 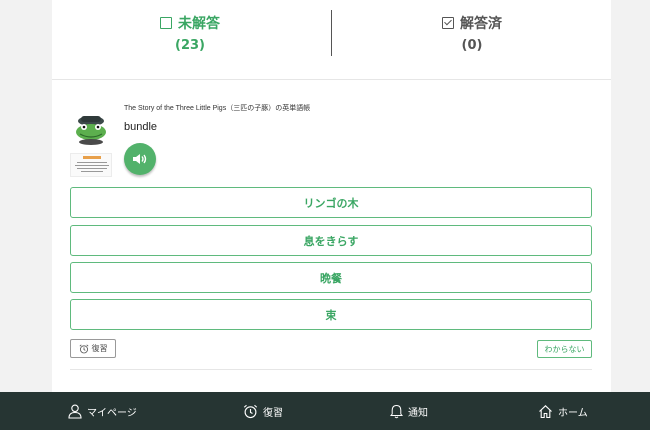 I want to click on review-button: 復習, so click(x=93, y=348).